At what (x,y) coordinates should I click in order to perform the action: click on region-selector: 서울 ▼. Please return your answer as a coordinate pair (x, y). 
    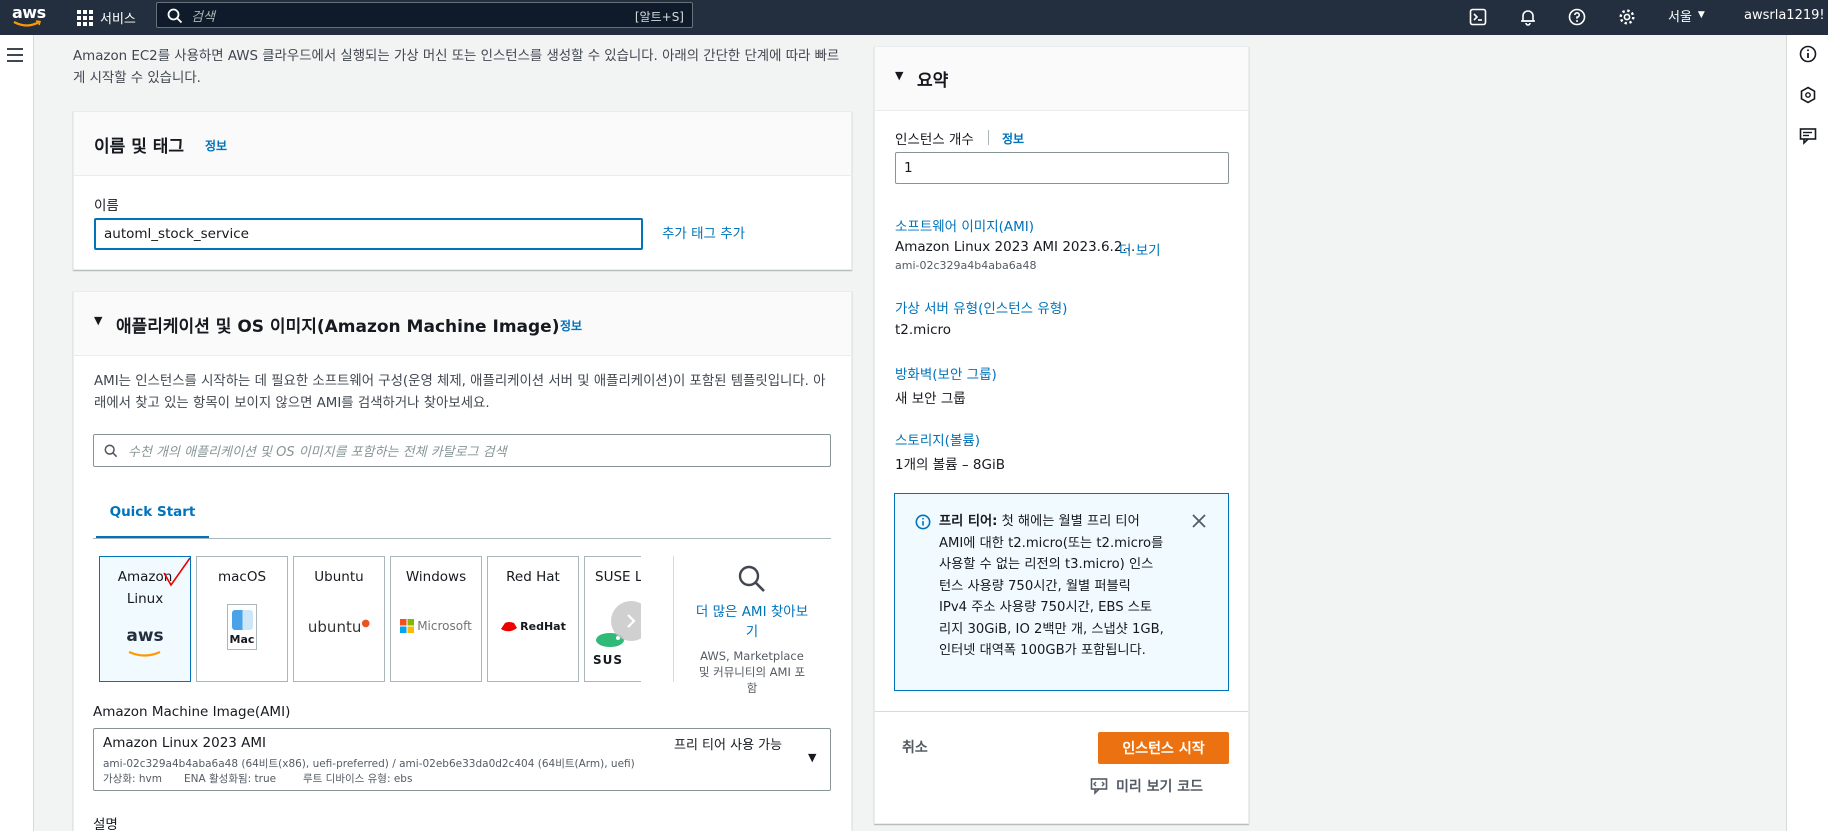
    Looking at the image, I should click on (1686, 15).